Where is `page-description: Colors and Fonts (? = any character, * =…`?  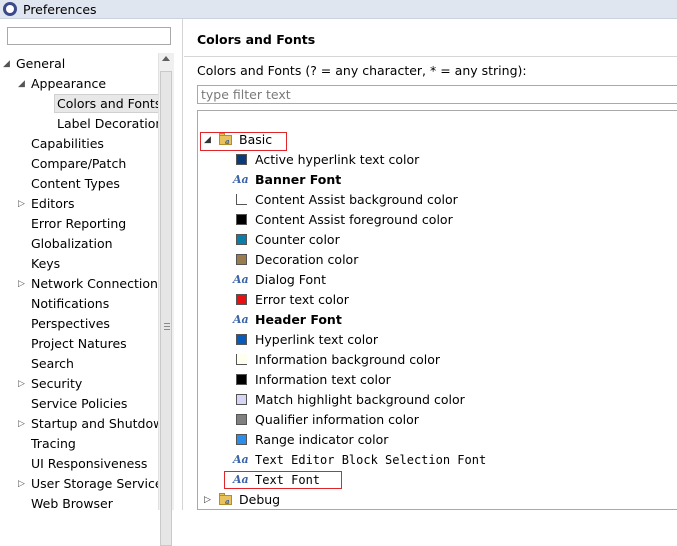 page-description: Colors and Fonts (? = any character, * =… is located at coordinates (362, 70).